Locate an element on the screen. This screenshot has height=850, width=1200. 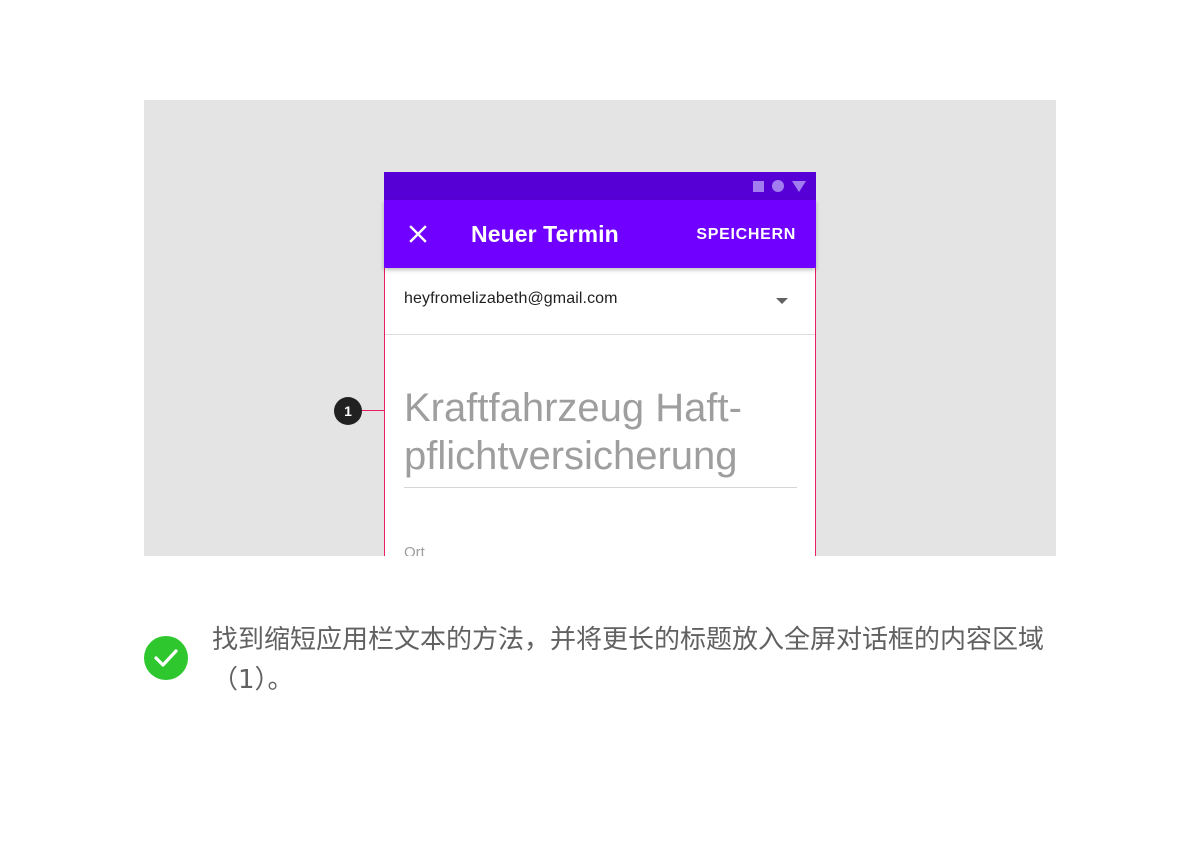
status-icons is located at coordinates (779, 186).